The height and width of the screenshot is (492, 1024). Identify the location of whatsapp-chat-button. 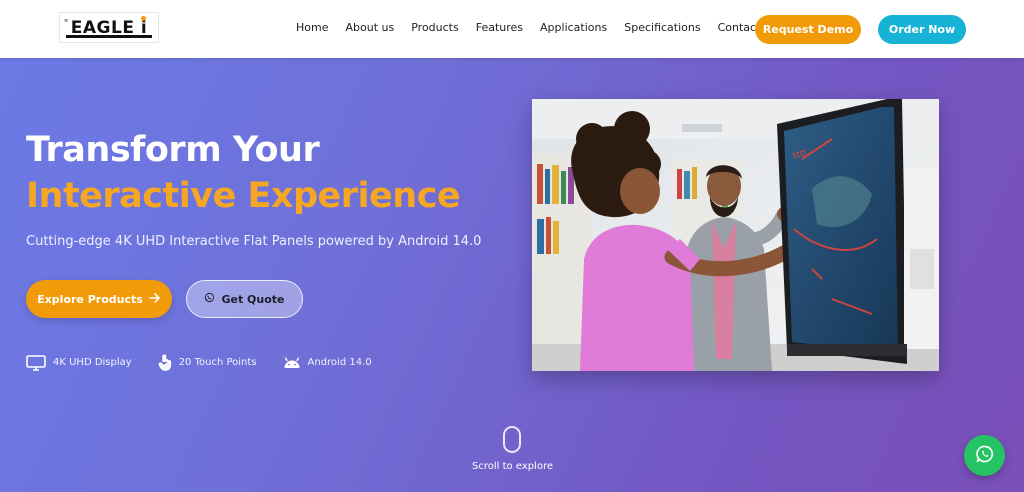
(984, 455).